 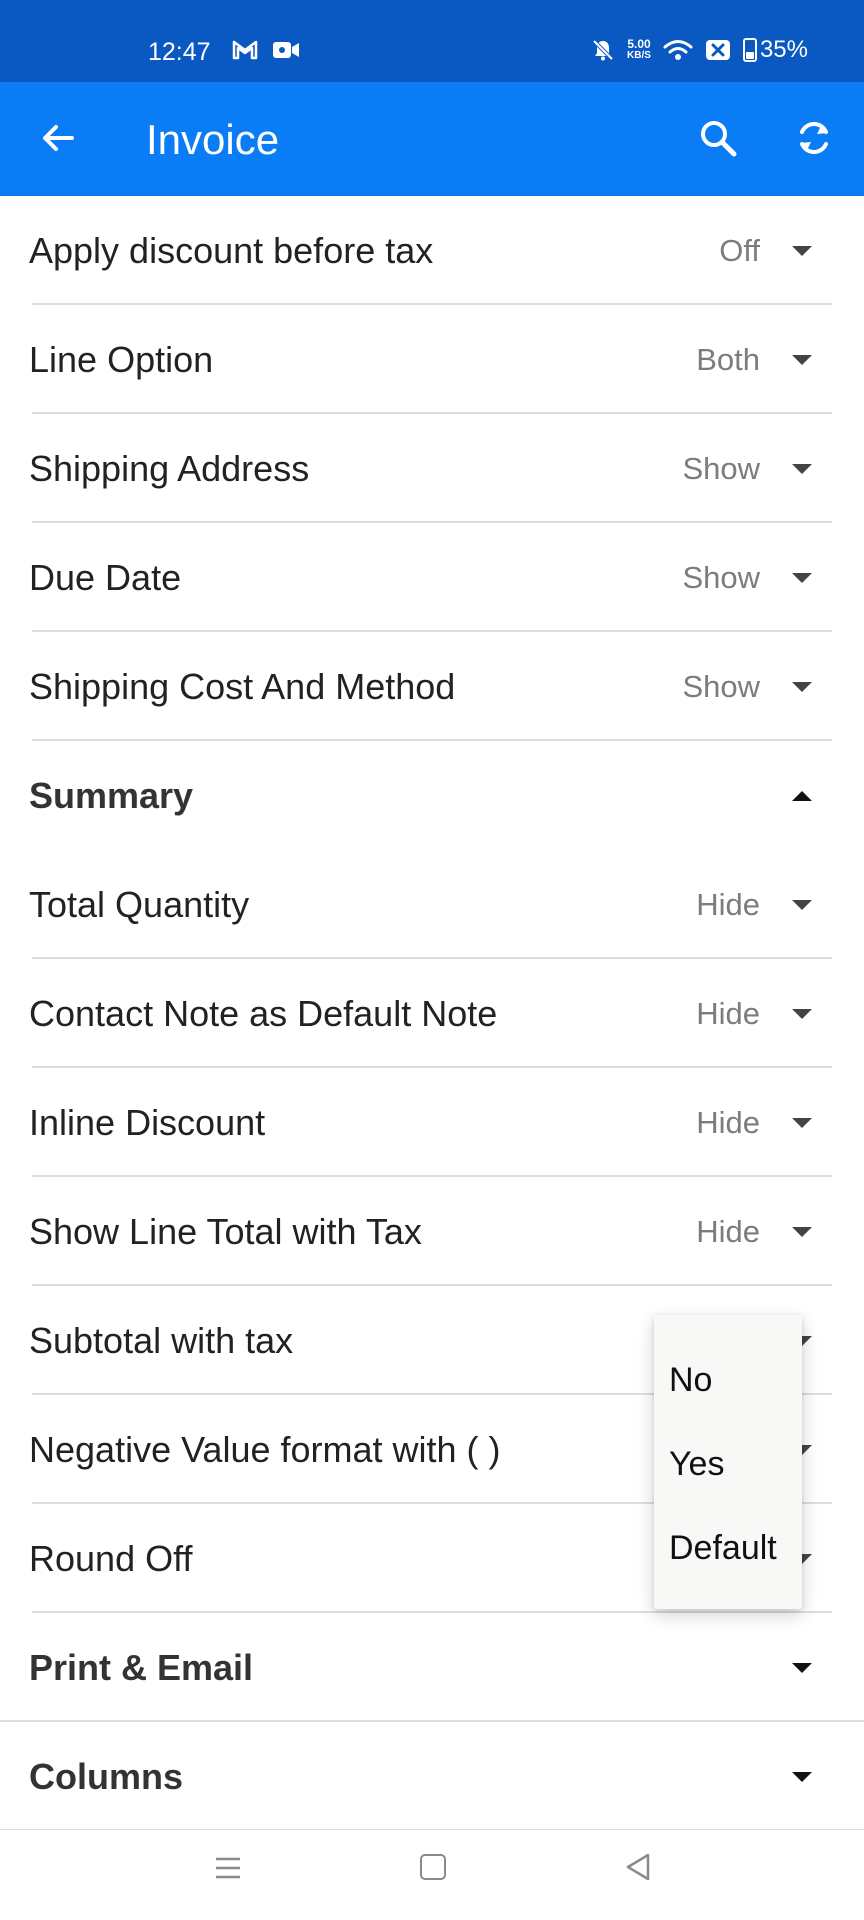 I want to click on setting-row-line-total-tax: Show Line Total with Tax Hide, so click(x=432, y=1231).